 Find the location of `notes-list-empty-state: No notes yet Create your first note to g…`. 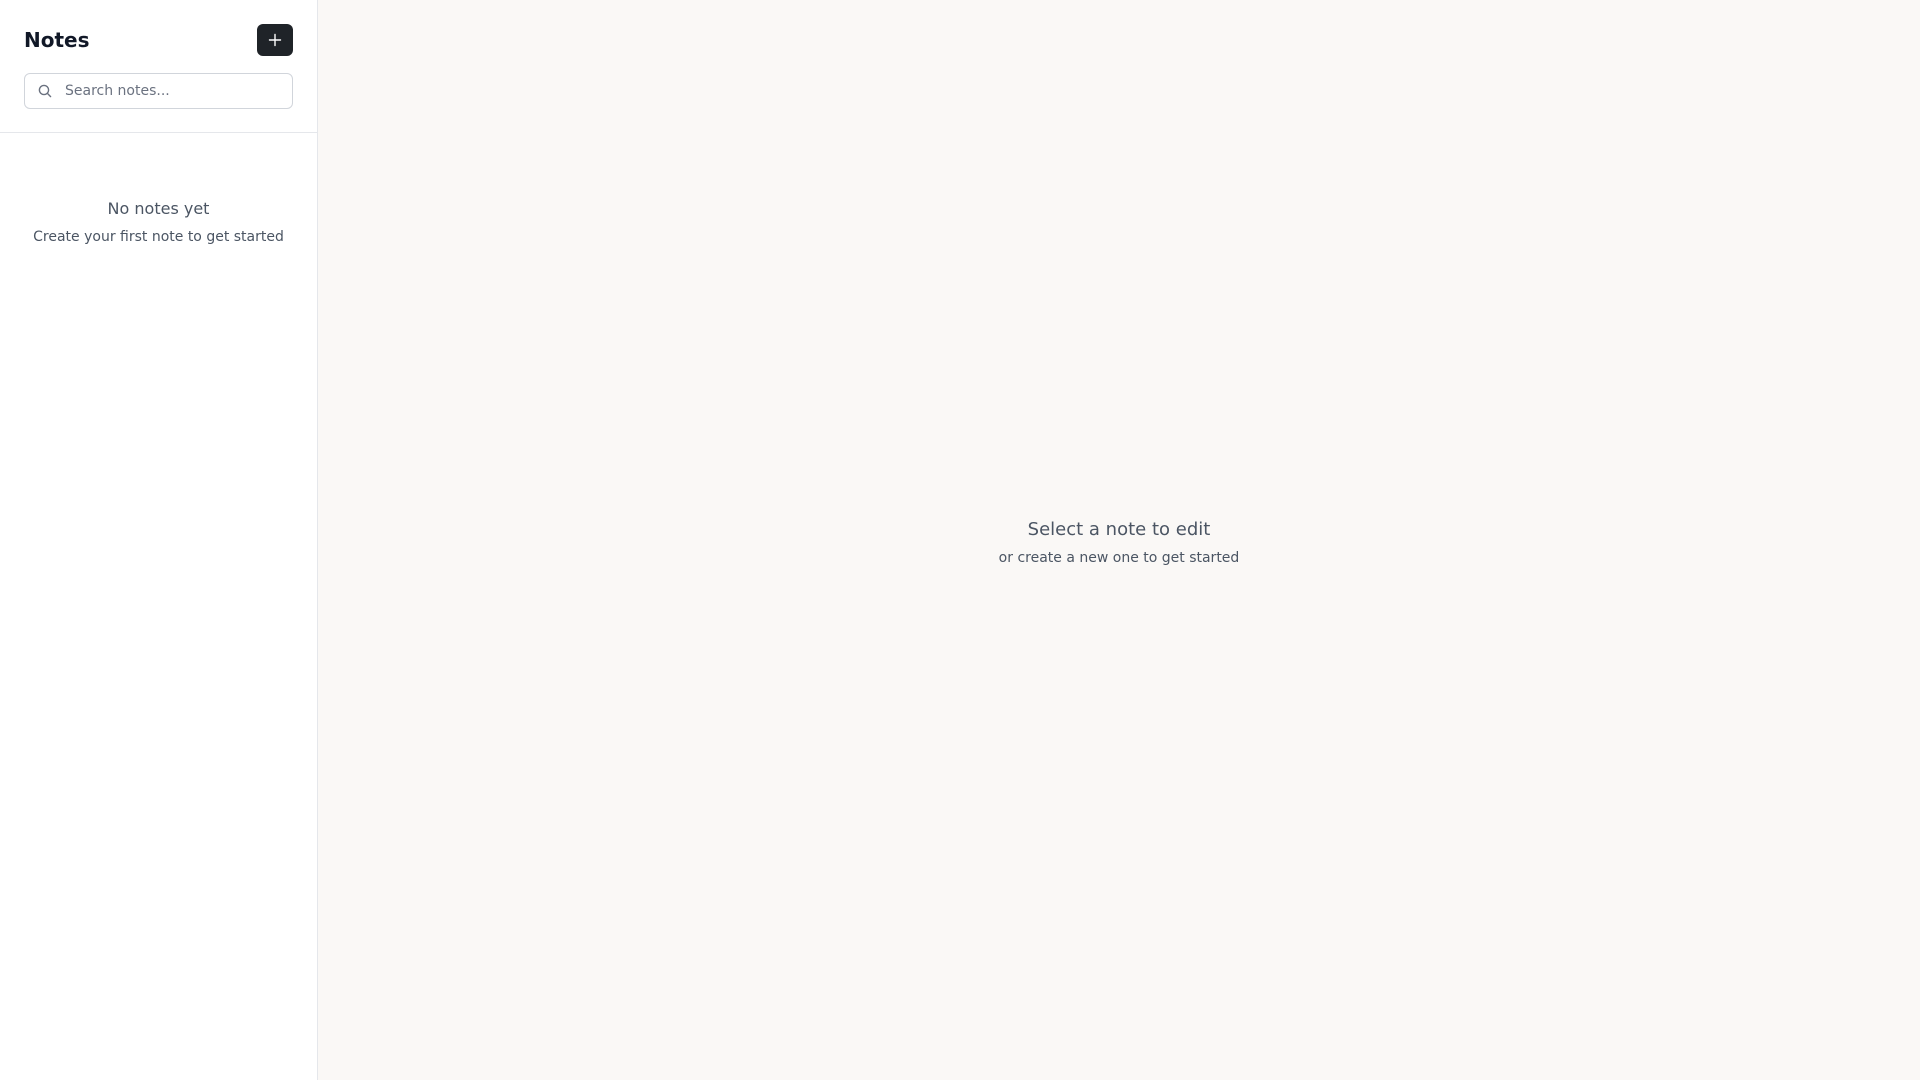

notes-list-empty-state: No notes yet Create your first note to g… is located at coordinates (158, 190).